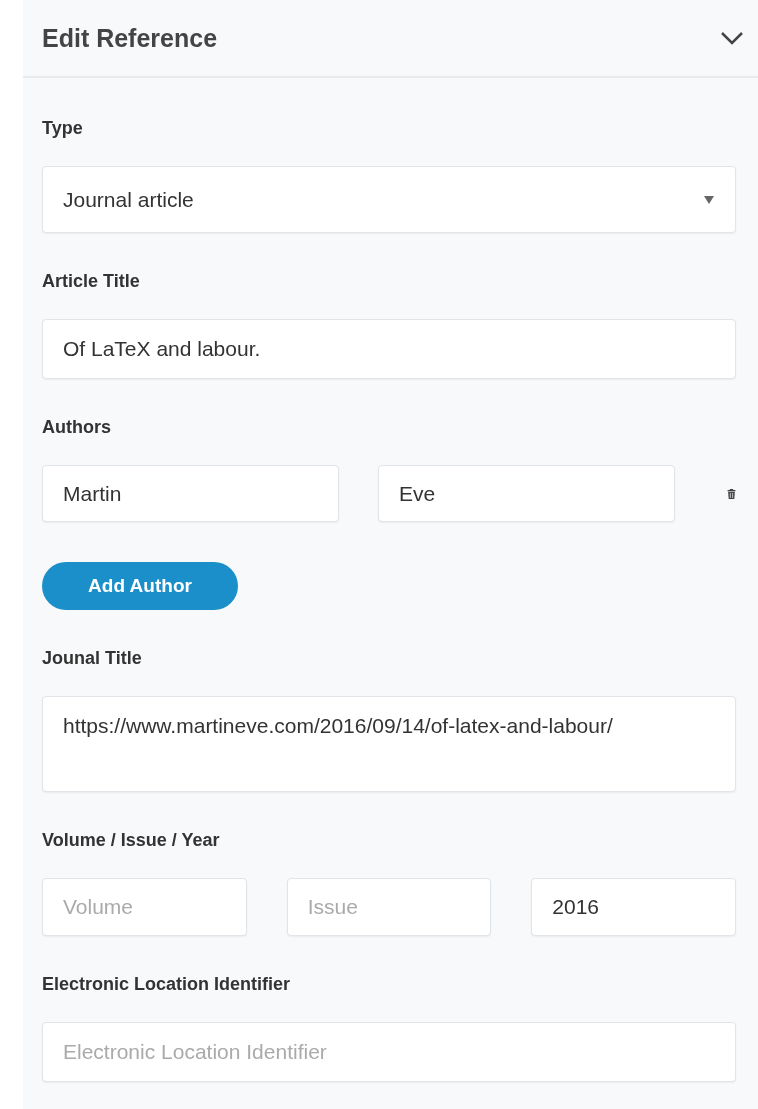 The width and height of the screenshot is (758, 1109). What do you see at coordinates (389, 199) in the screenshot?
I see `type-dropdown: Journal article` at bounding box center [389, 199].